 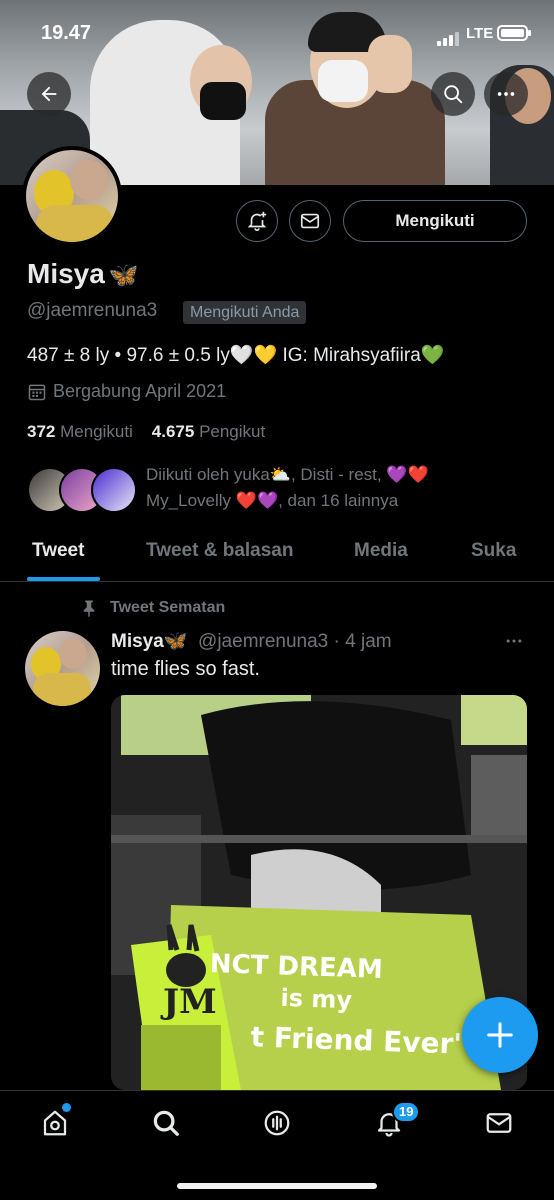 I want to click on following-count: 372, so click(x=41, y=431).